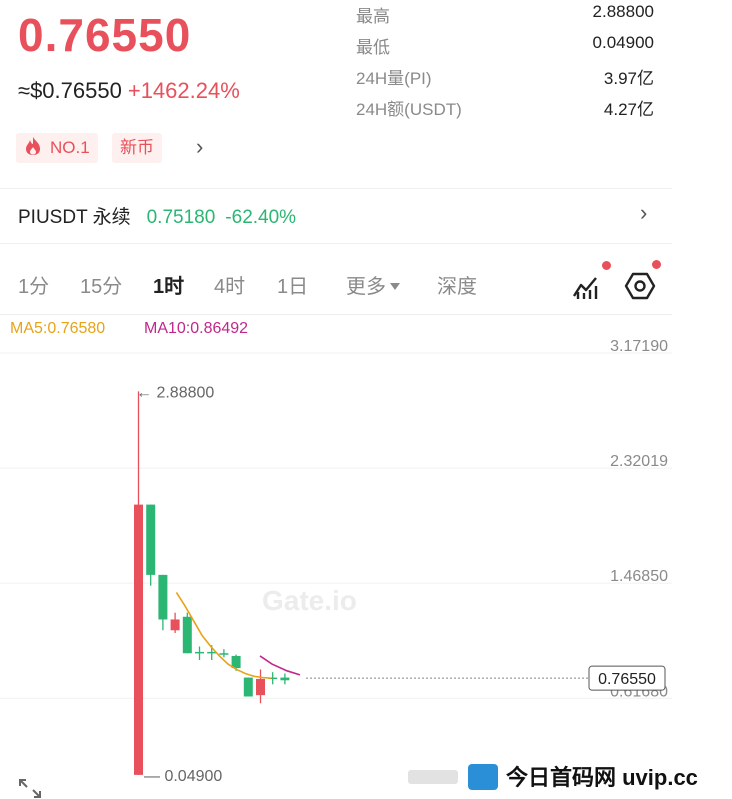  What do you see at coordinates (586, 286) in the screenshot?
I see `chart-indicator-icon` at bounding box center [586, 286].